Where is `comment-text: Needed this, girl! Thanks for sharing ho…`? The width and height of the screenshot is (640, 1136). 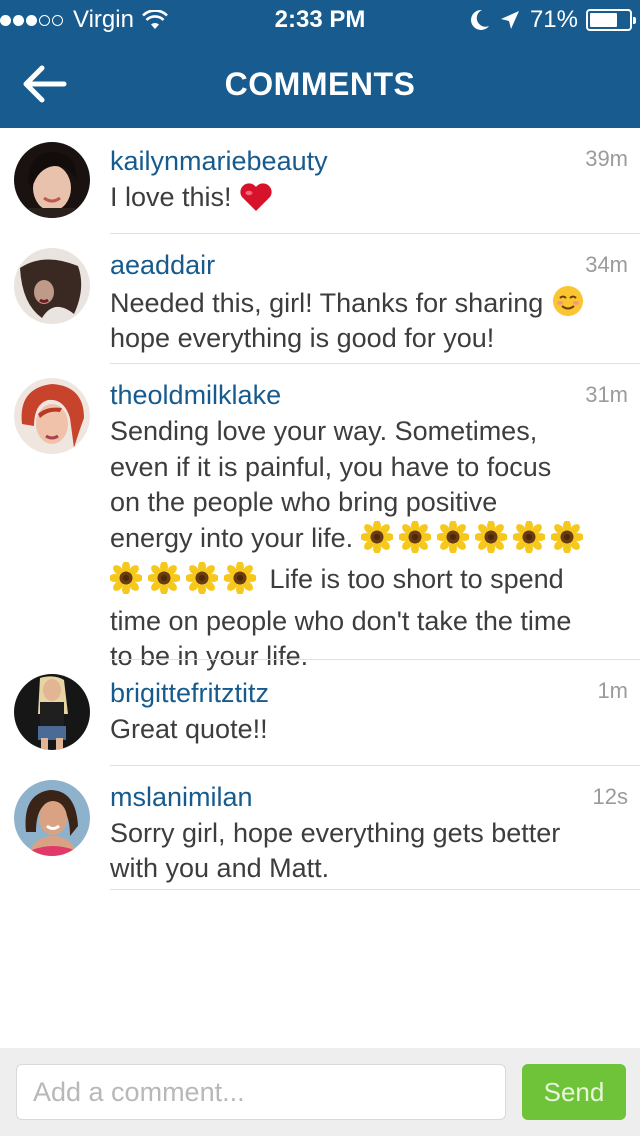 comment-text: Needed this, girl! Thanks for sharing ho… is located at coordinates (370, 320).